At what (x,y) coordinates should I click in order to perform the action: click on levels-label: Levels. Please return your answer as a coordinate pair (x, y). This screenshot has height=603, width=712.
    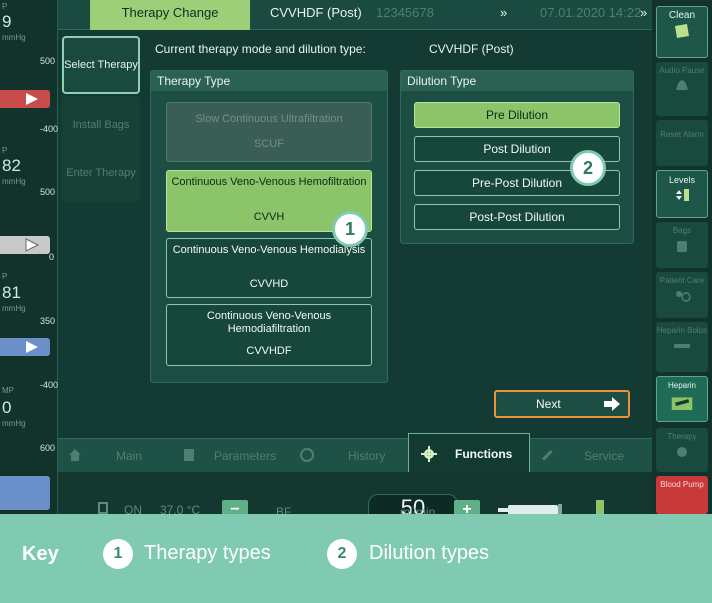
    Looking at the image, I should click on (681, 180).